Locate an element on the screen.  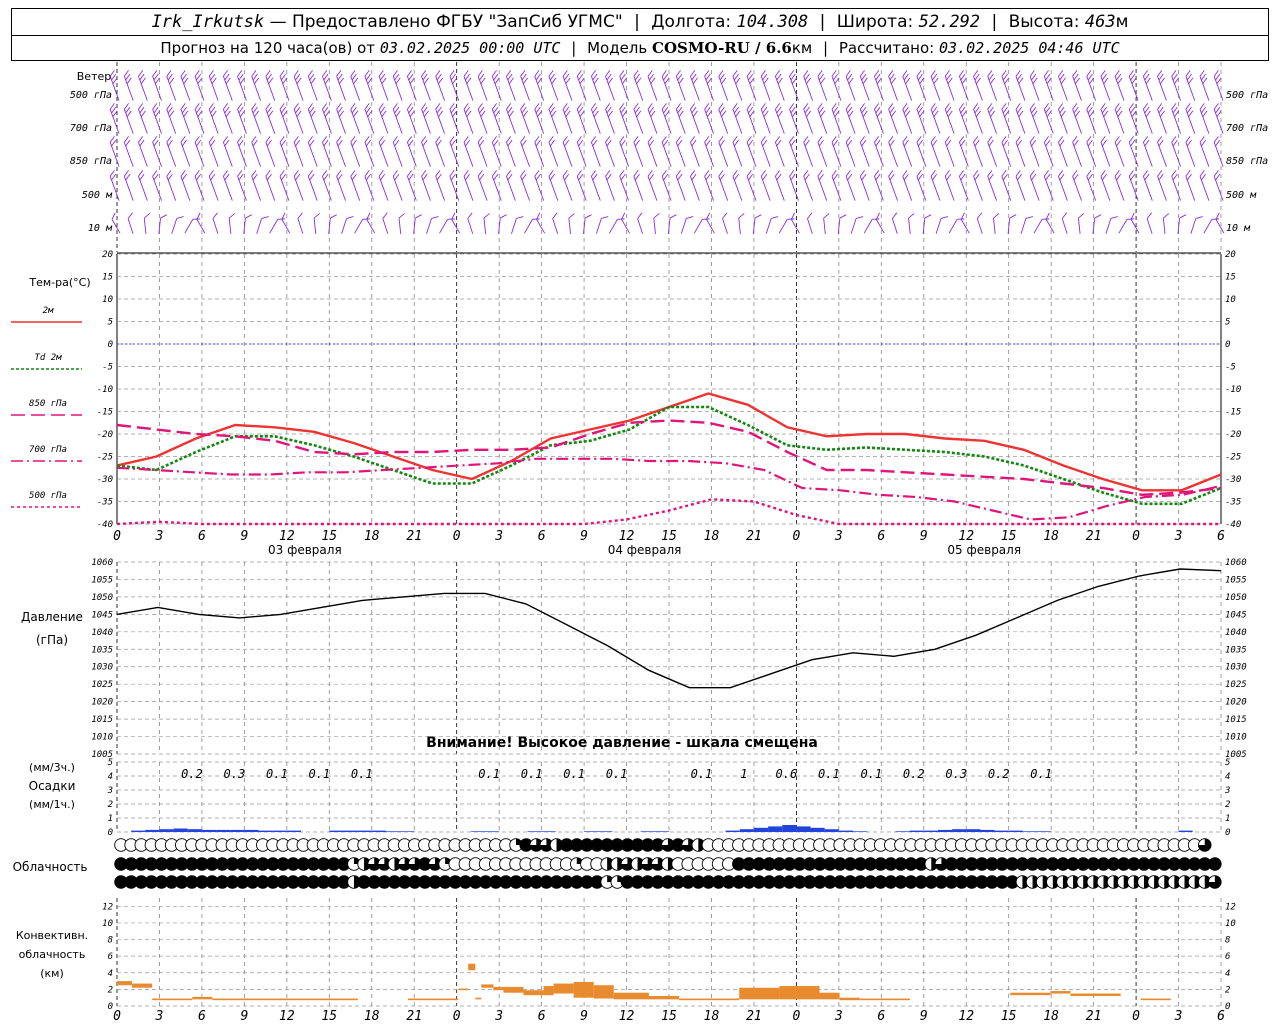
y-tick-label-right: 1050 is located at coordinates (1236, 598).